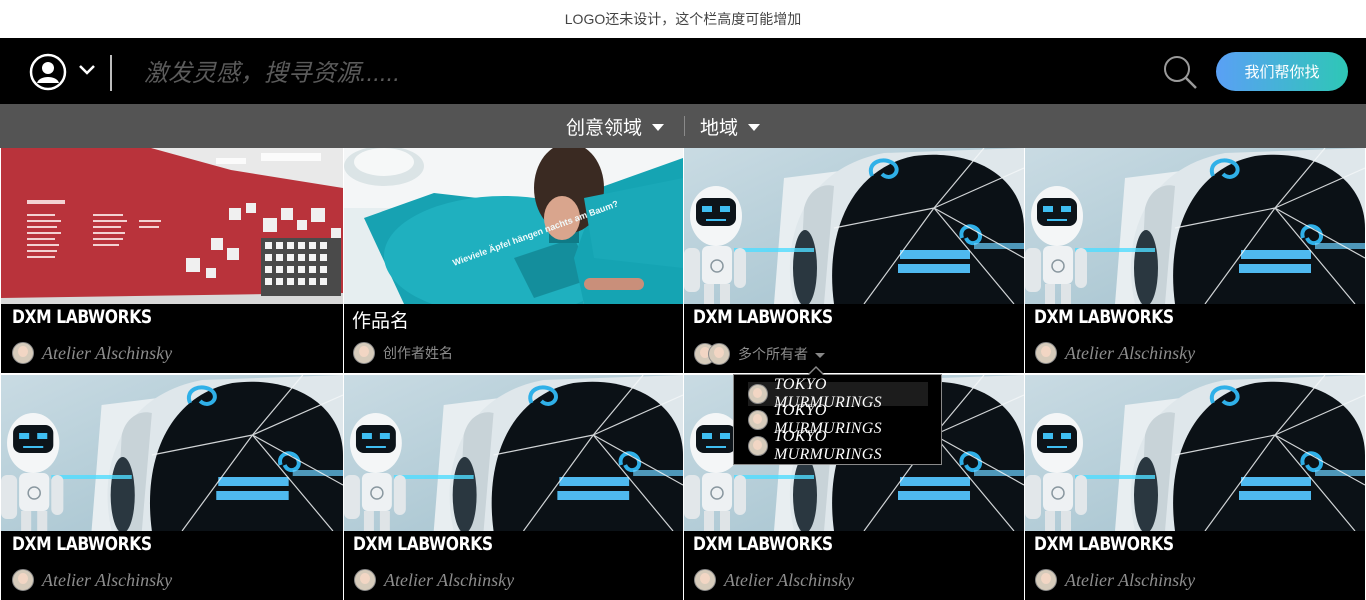 The width and height of the screenshot is (1366, 600). I want to click on logo-placeholder-bar: LOGO还未设计，这个栏高度可能增加, so click(683, 19).